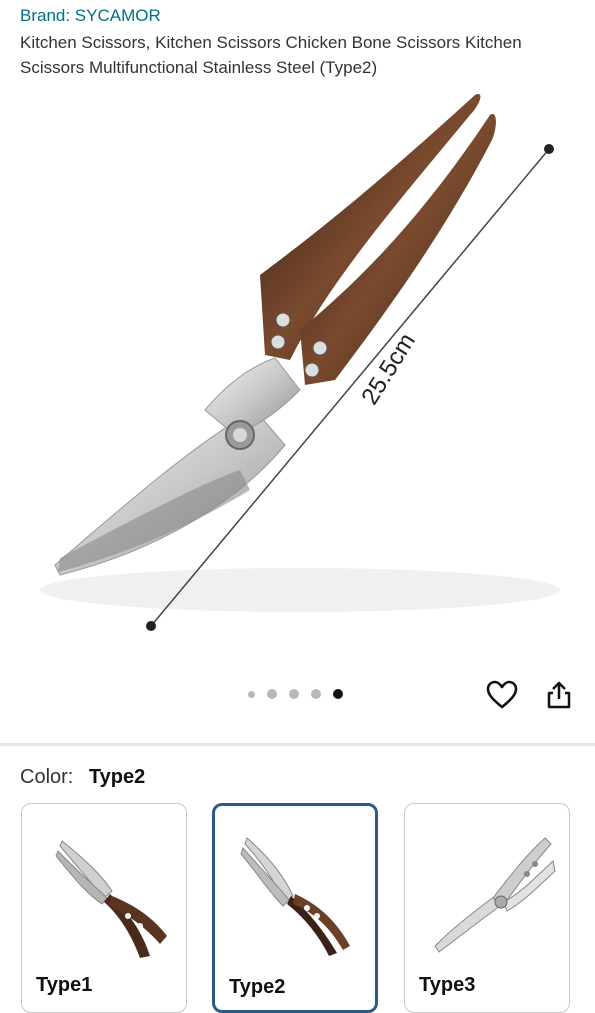  What do you see at coordinates (559, 695) in the screenshot?
I see `share-icon` at bounding box center [559, 695].